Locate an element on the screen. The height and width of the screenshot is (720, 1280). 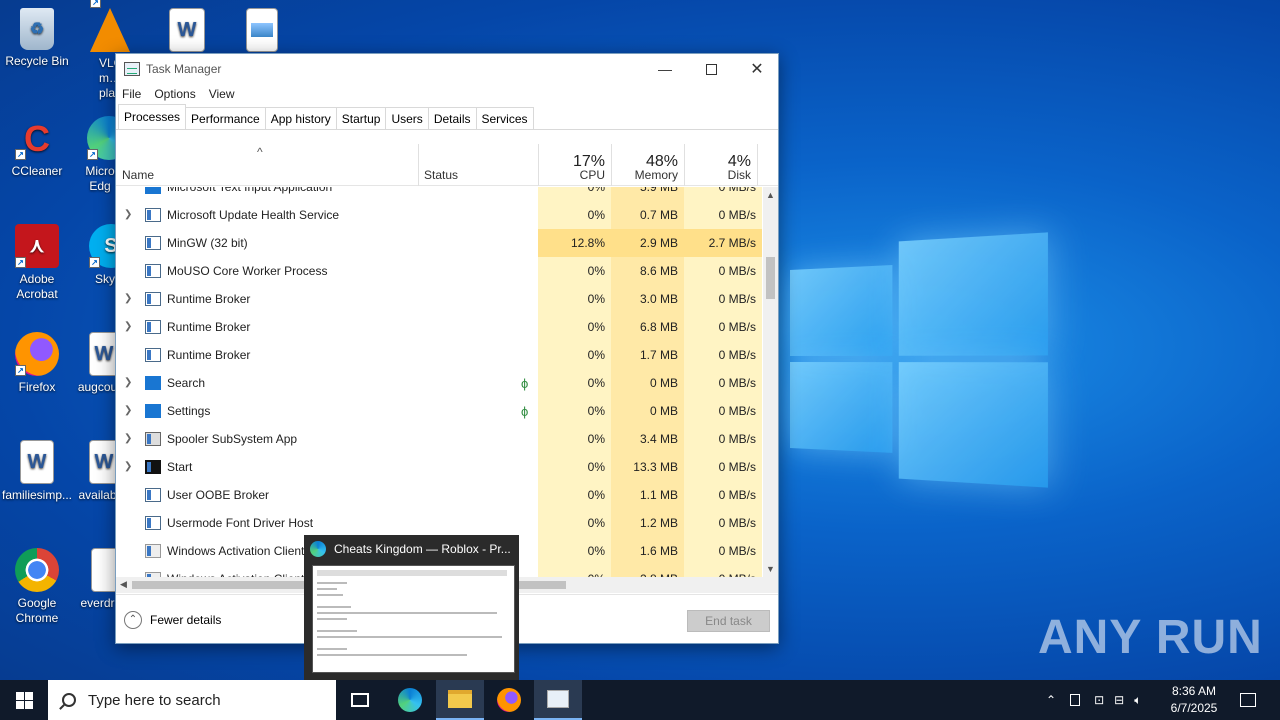
tab-details: Details is located at coordinates (452, 118).